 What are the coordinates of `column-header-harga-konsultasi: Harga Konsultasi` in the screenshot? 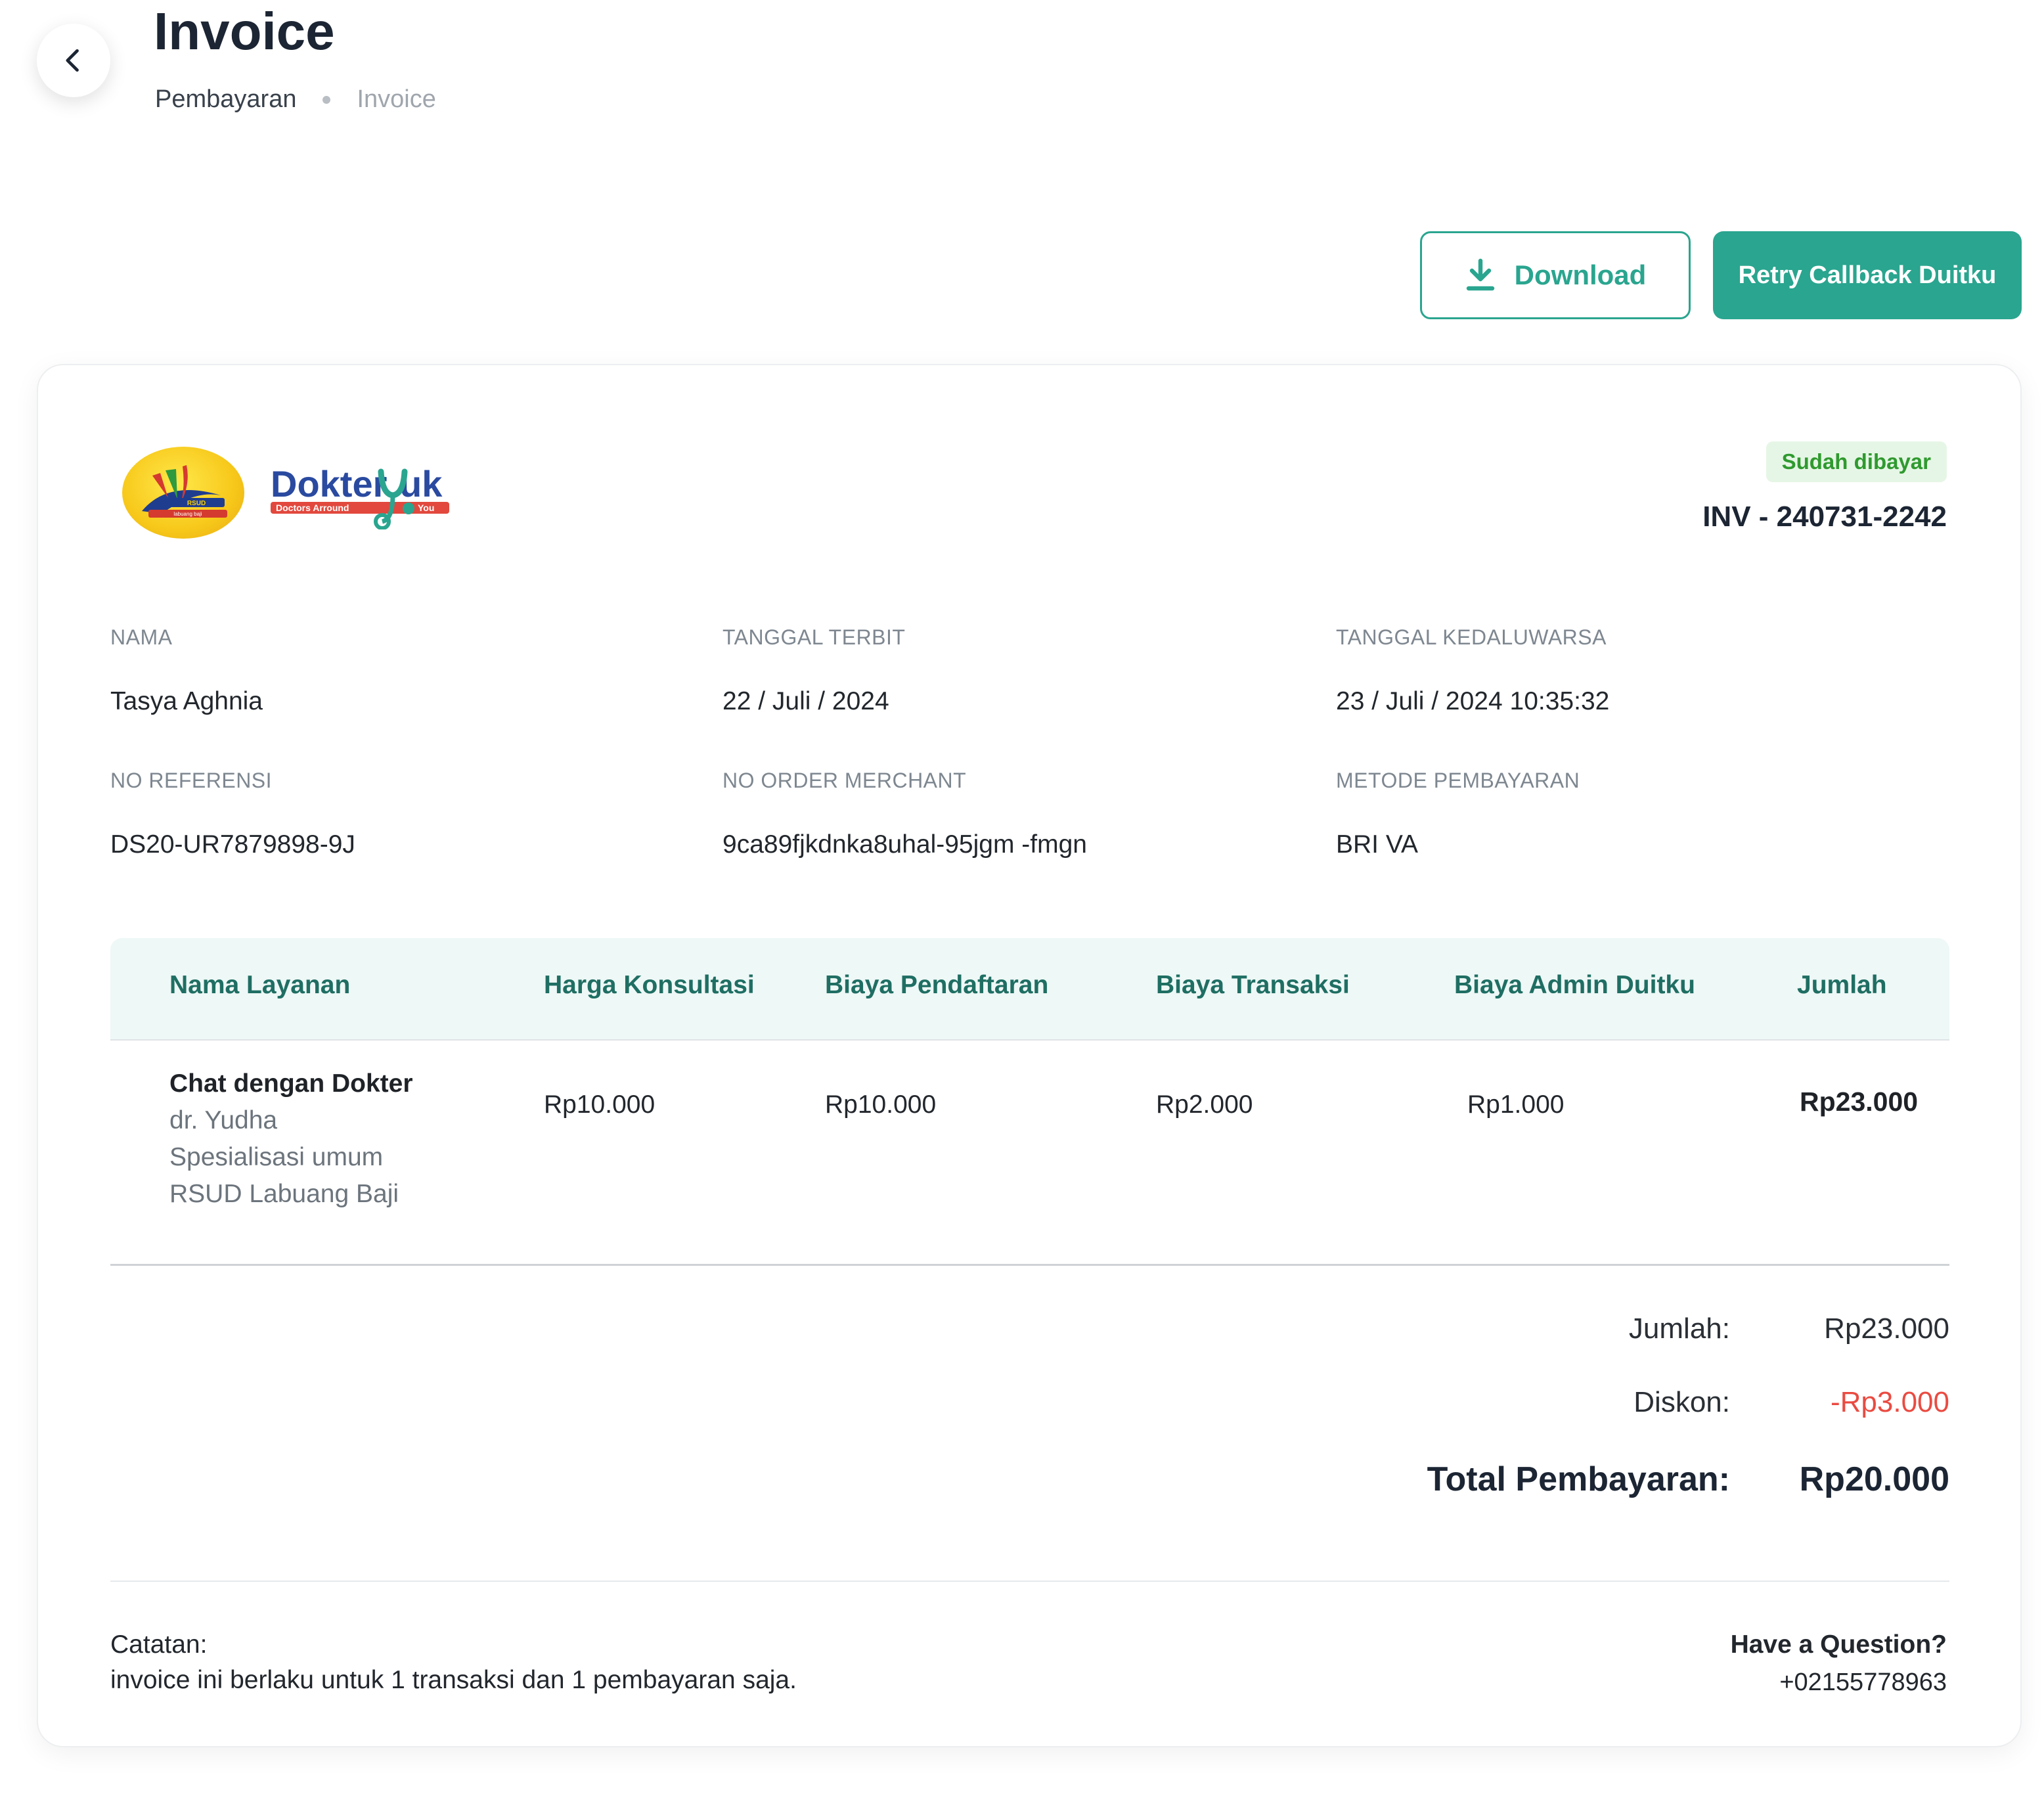 It's located at (649, 985).